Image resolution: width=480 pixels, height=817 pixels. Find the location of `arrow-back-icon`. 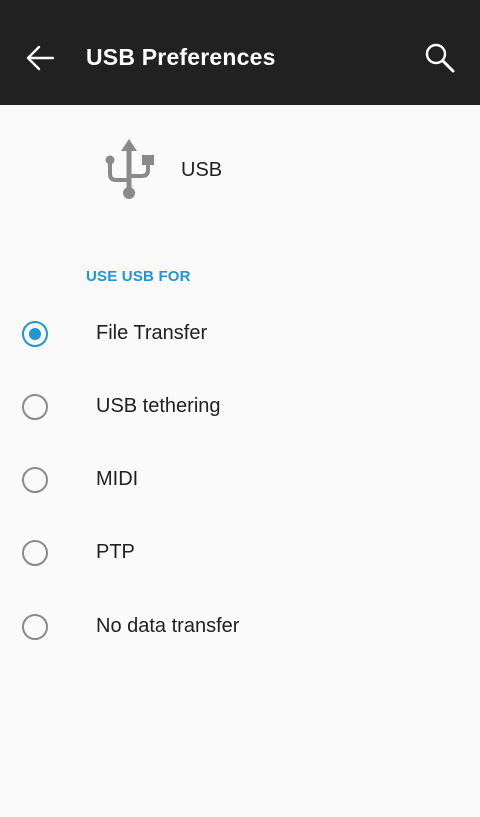

arrow-back-icon is located at coordinates (40, 58).